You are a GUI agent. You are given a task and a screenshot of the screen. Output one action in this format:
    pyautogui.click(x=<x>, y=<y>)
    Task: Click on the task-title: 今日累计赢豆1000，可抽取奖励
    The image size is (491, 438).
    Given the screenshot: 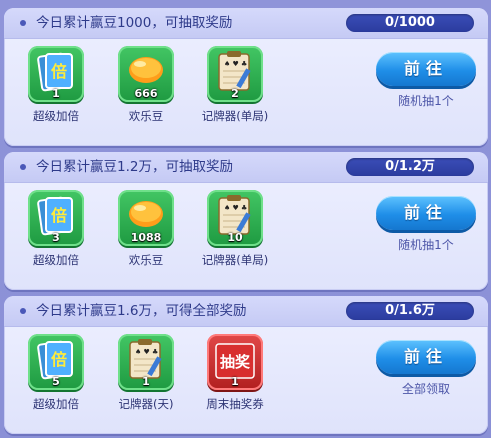 What is the action you would take?
    pyautogui.click(x=134, y=23)
    